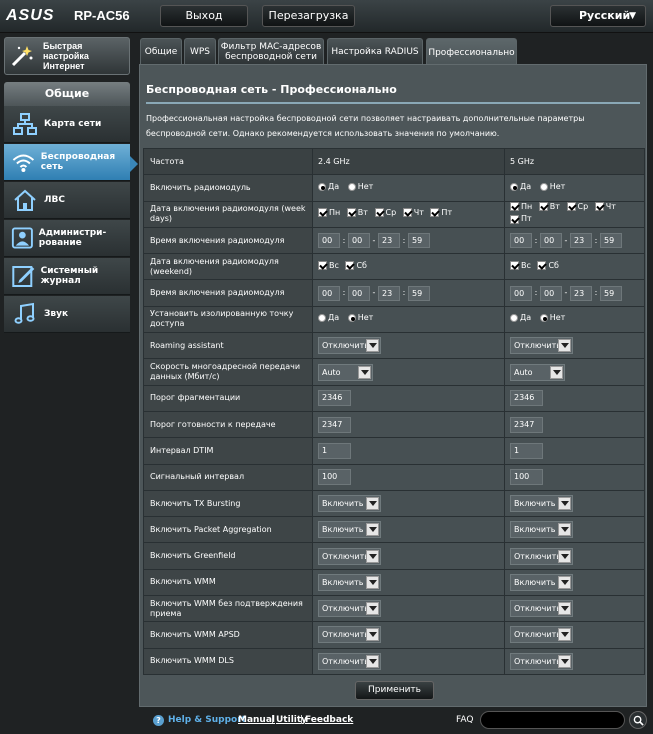  What do you see at coordinates (328, 266) in the screenshot?
I see `weekend-checkbox-2g: Вс` at bounding box center [328, 266].